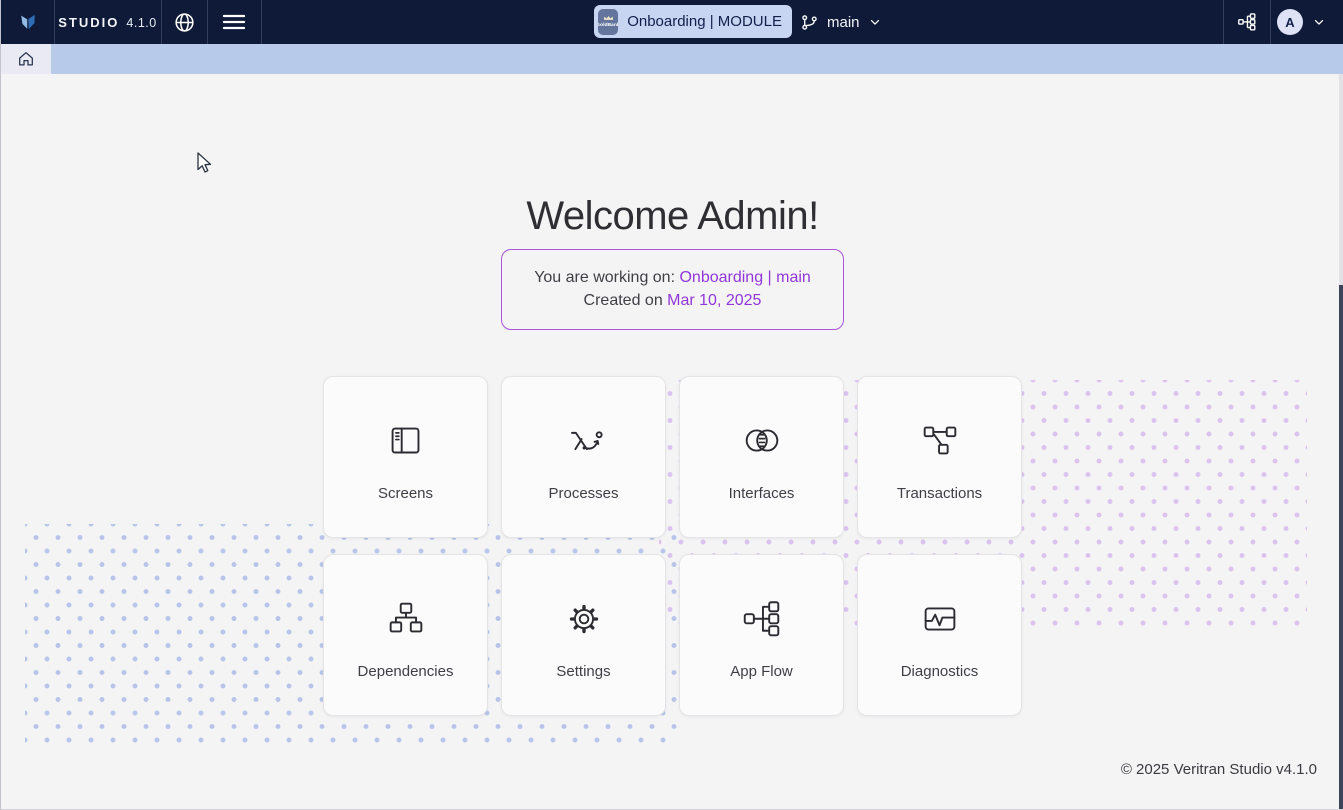 This screenshot has width=1343, height=810. I want to click on created-on-line: Created on Mar 10, 2025, so click(673, 301).